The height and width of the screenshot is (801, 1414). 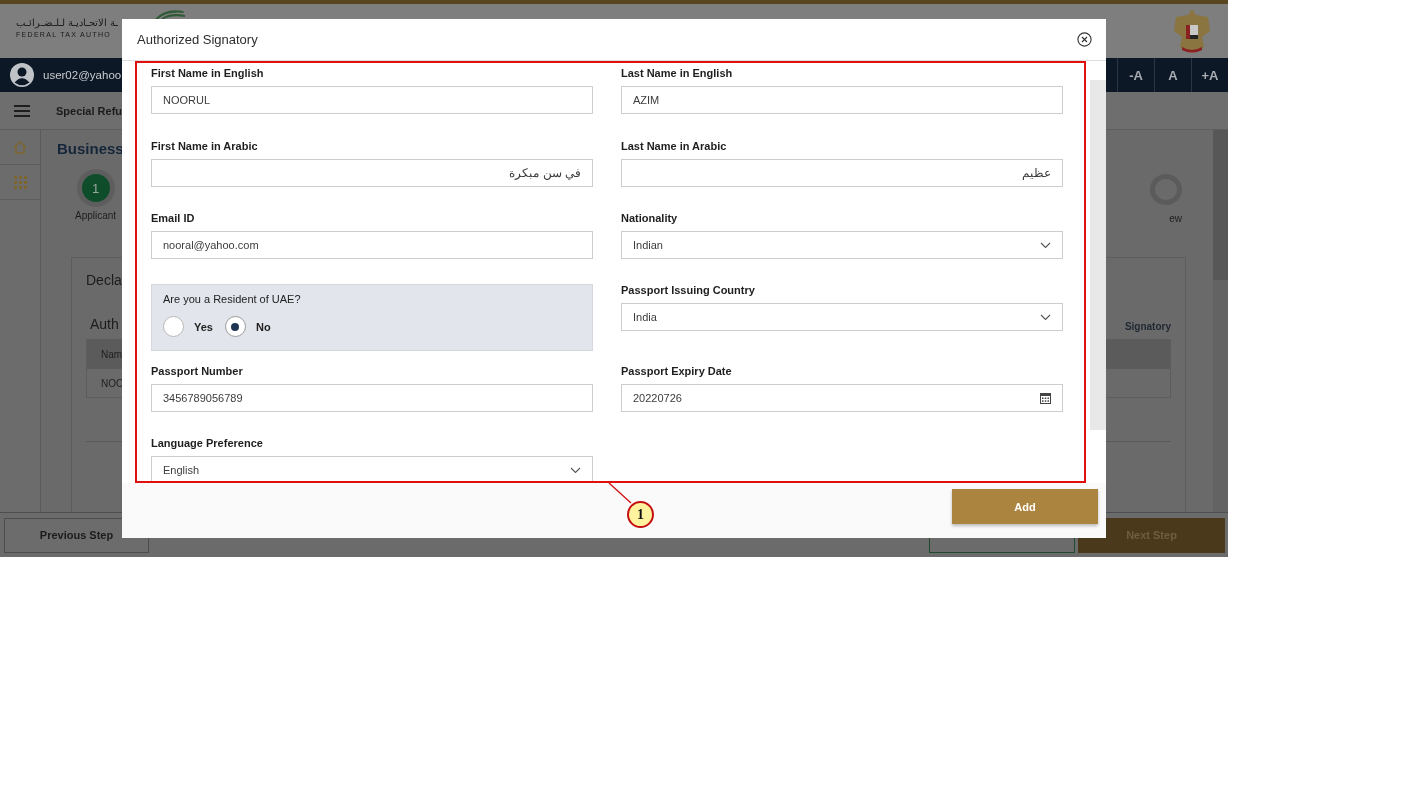 What do you see at coordinates (197, 39) in the screenshot?
I see `dialog-title: Authorized Signatory` at bounding box center [197, 39].